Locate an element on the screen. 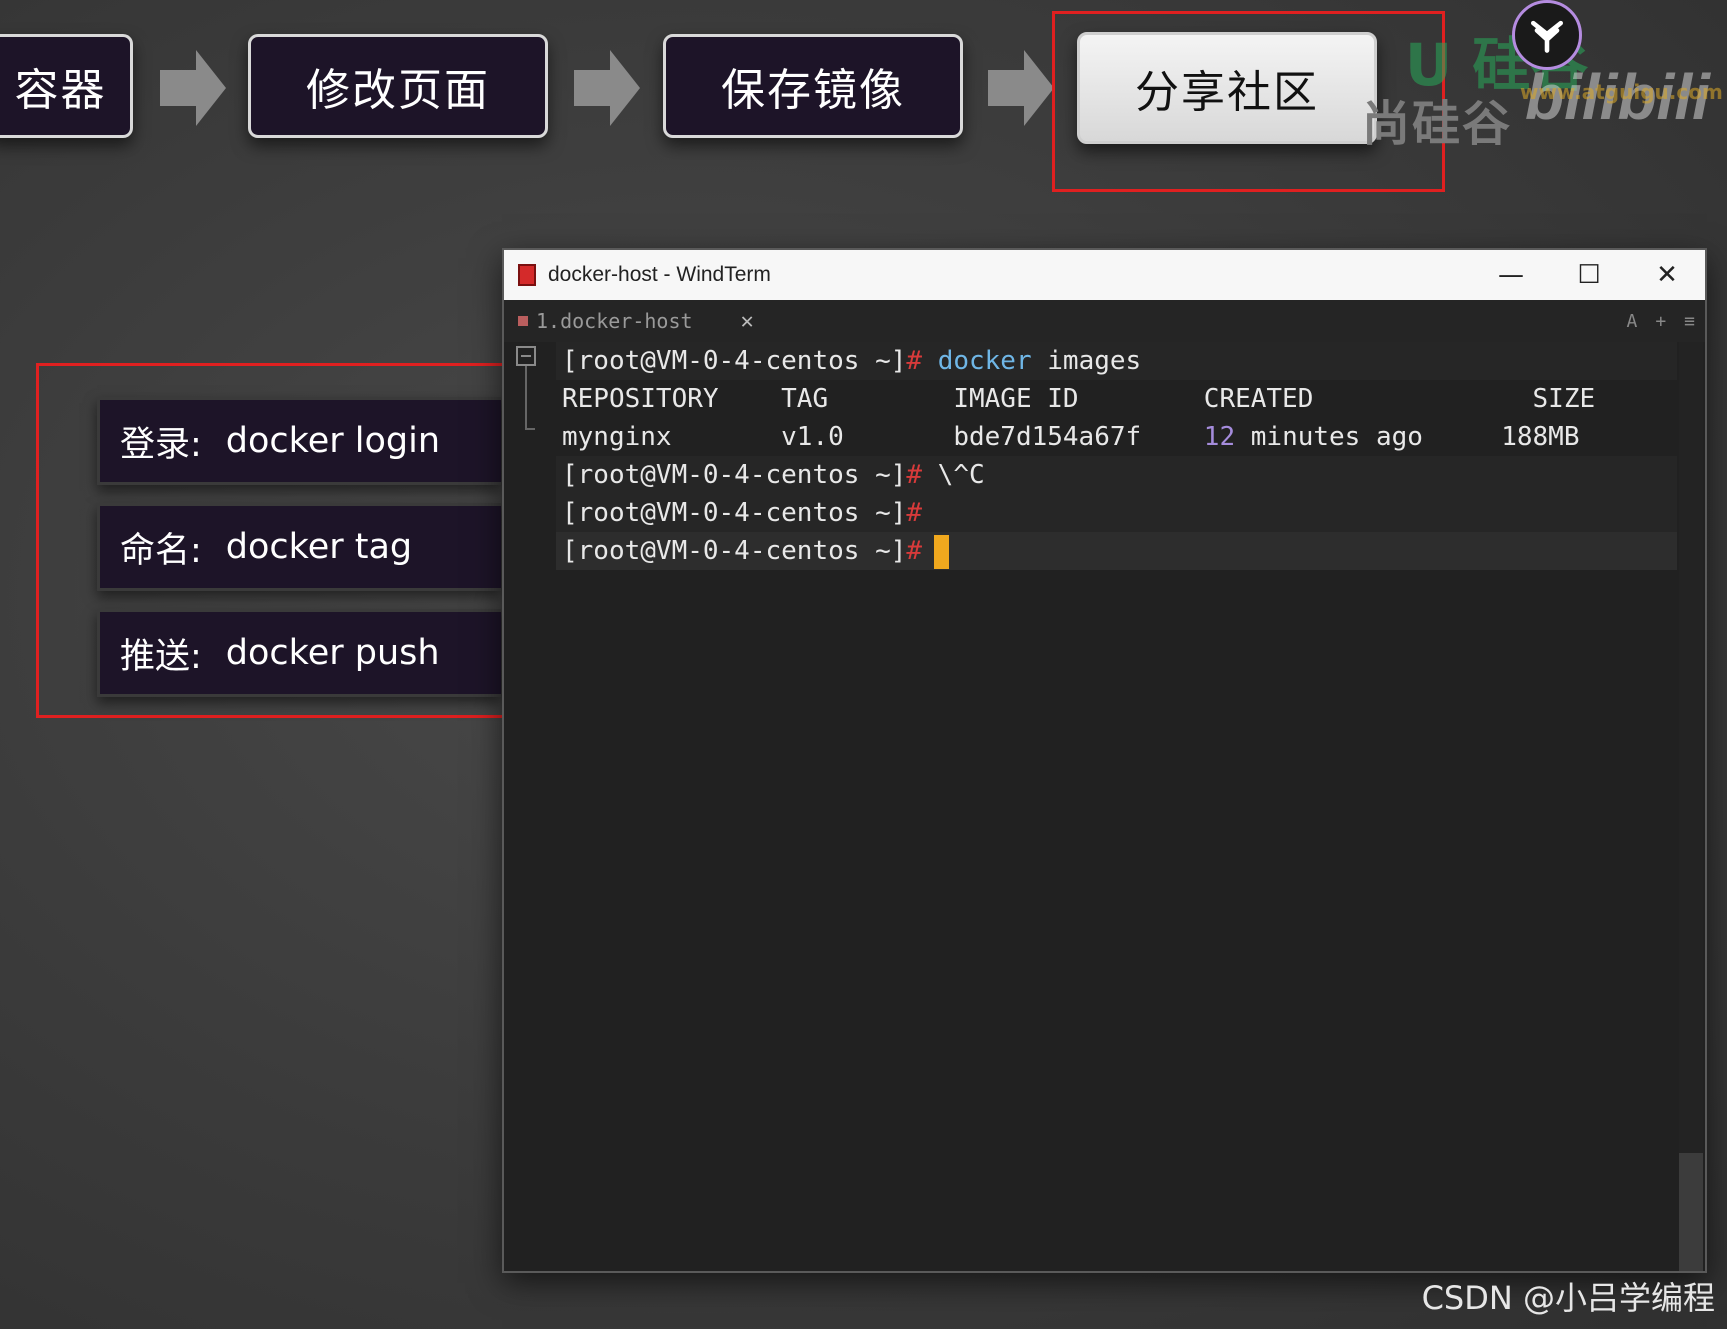 This screenshot has height=1329, width=1727. logo-watermark: 尚硅谷 is located at coordinates (1437, 124).